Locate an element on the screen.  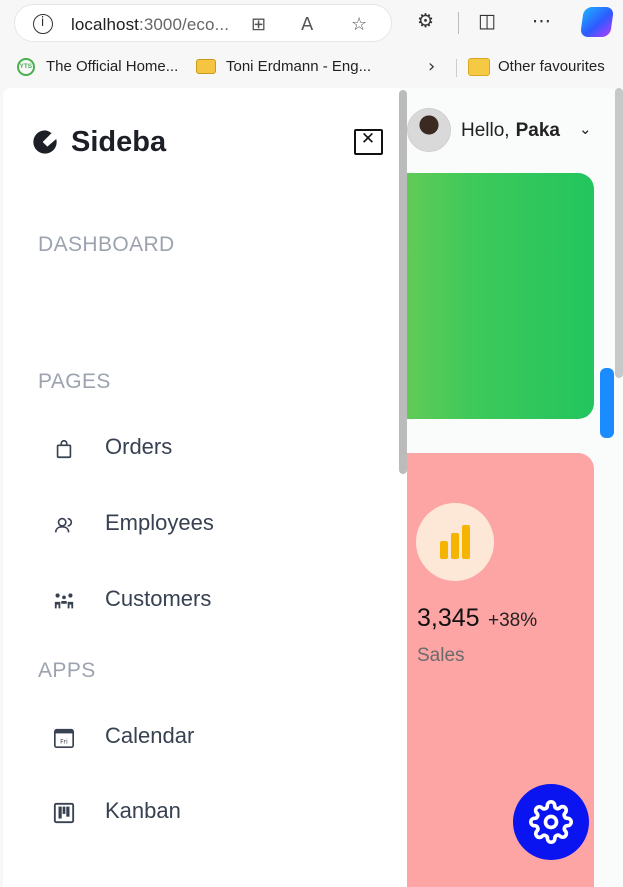
close-sidebar-button is located at coordinates (368, 142).